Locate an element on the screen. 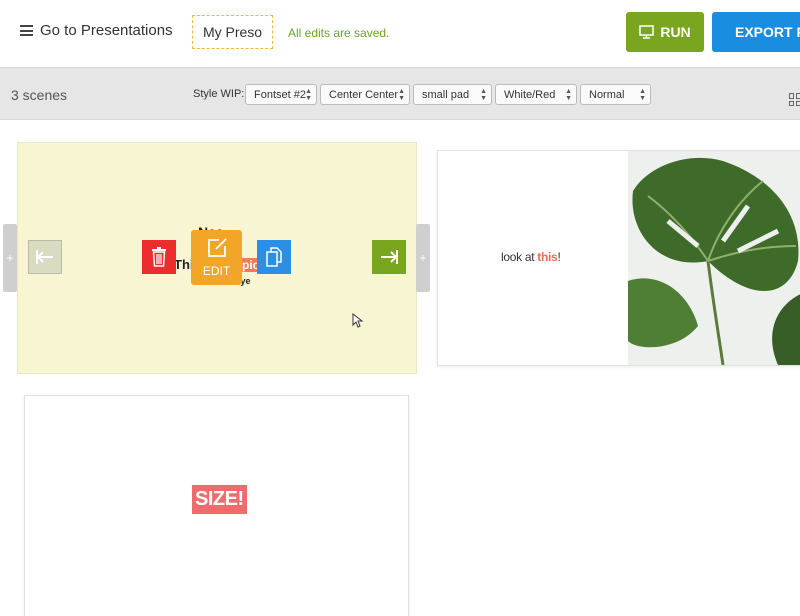  arrow-right-to-bar-icon is located at coordinates (389, 257).